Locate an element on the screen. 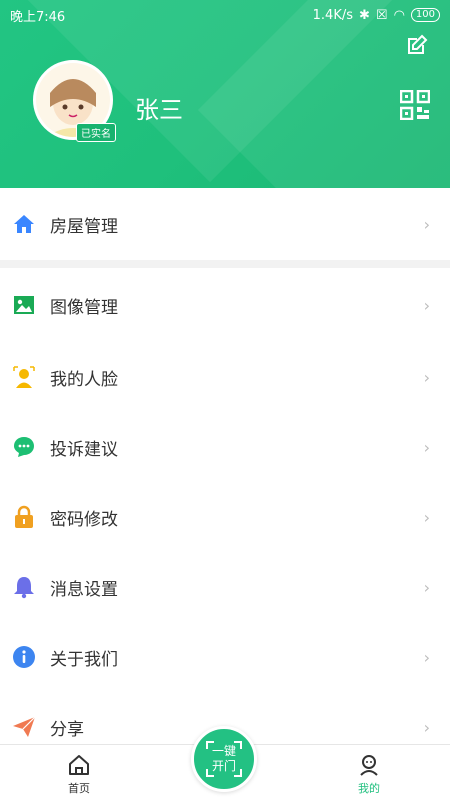 Image resolution: width=450 pixels, height=802 pixels. menu-item-change-password: 密码修改 › is located at coordinates (225, 517).